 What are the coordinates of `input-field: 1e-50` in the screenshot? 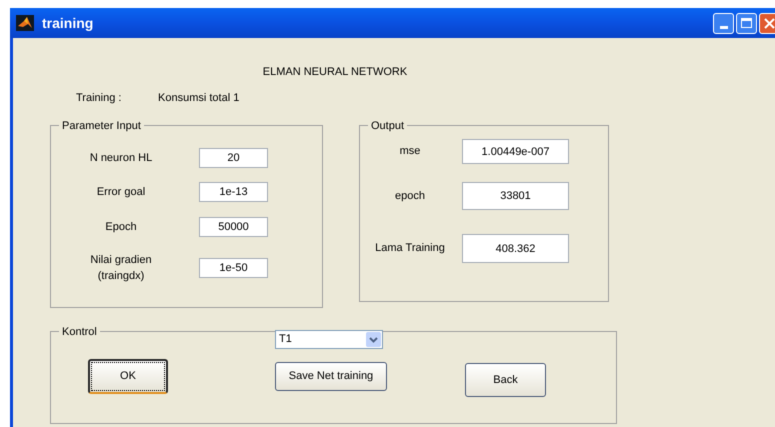 It's located at (233, 268).